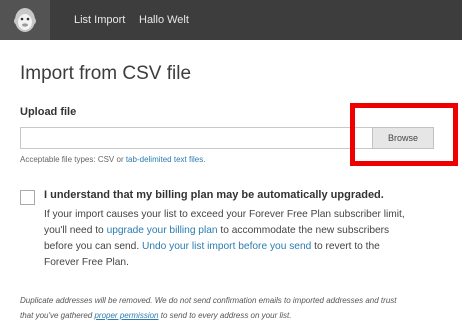 This screenshot has height=334, width=462. I want to click on file-type-hint-text: Acceptable file types: CSV or, so click(73, 159).